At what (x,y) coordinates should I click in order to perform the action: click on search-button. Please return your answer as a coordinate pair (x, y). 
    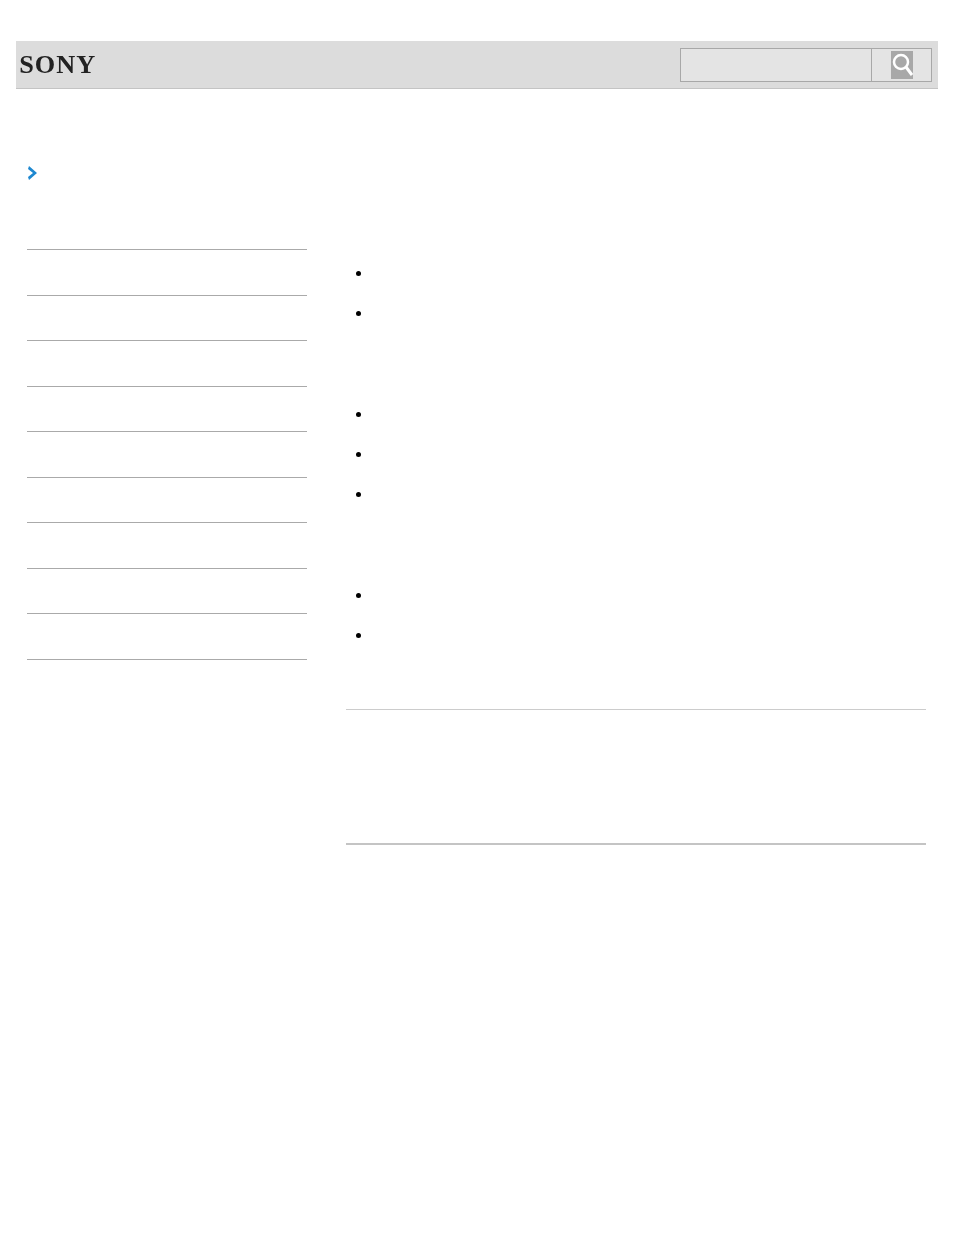
    Looking at the image, I should click on (902, 64).